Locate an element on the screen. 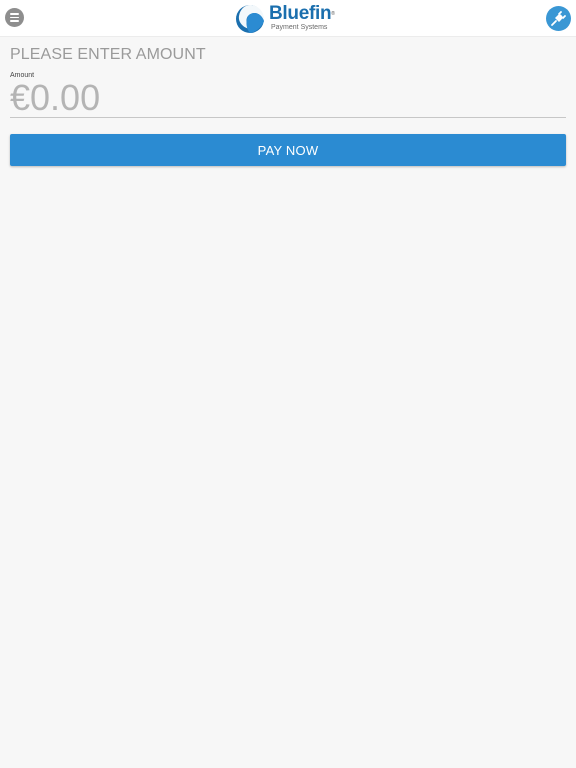 The width and height of the screenshot is (576, 768). plug-connection-icon is located at coordinates (558, 18).